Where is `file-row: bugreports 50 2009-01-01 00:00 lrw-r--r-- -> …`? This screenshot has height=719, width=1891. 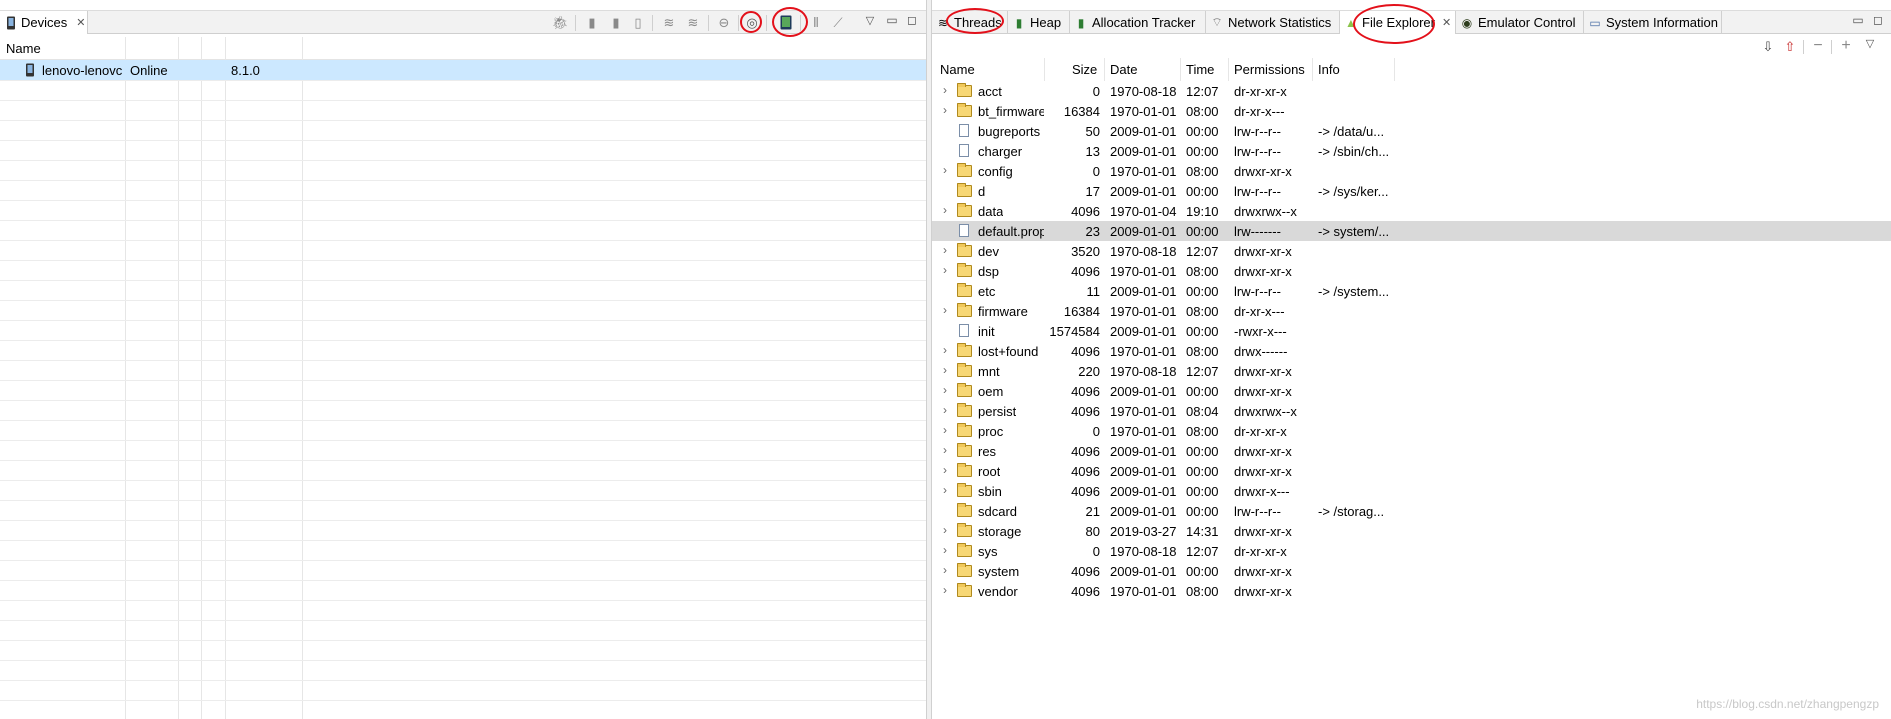
file-row: bugreports 50 2009-01-01 00:00 lrw-r--r-- -> … is located at coordinates (1411, 131).